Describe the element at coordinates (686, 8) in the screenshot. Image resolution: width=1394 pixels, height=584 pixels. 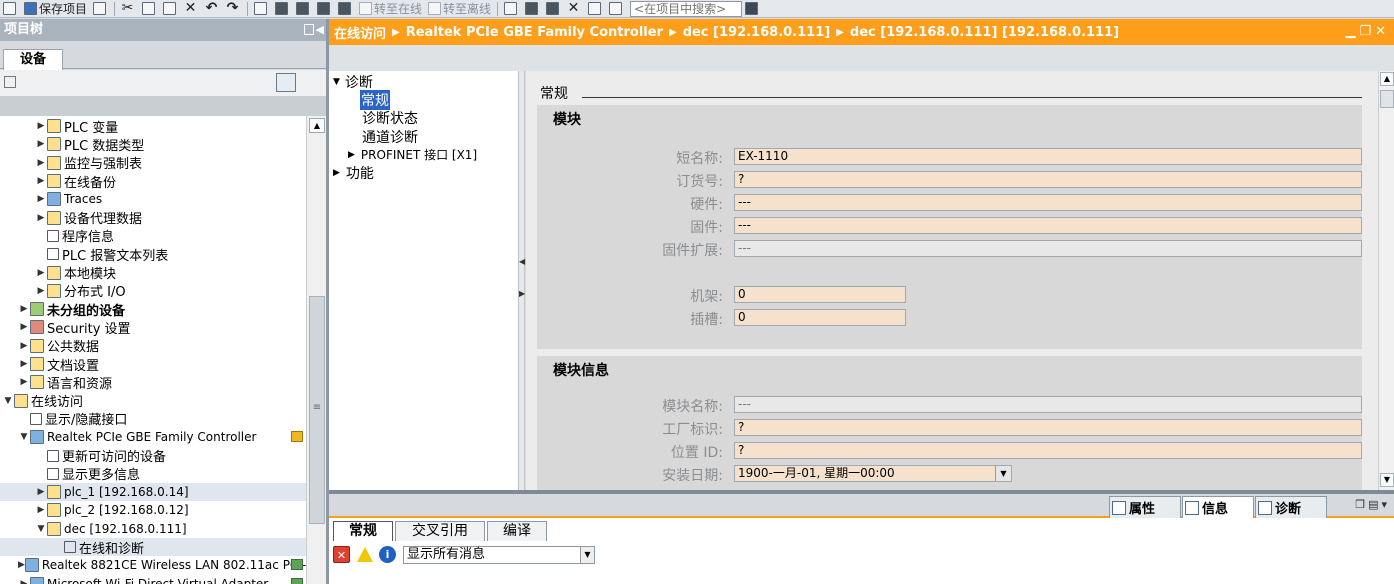
I see `project-search-input` at that location.